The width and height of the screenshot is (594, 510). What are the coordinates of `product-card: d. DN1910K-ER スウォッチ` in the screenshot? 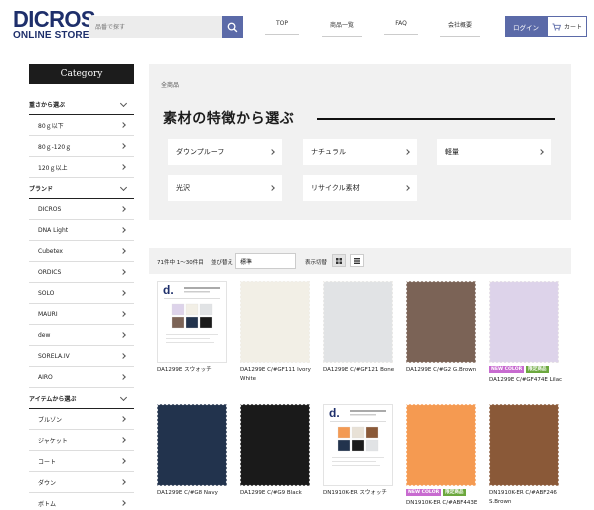 It's located at (358, 451).